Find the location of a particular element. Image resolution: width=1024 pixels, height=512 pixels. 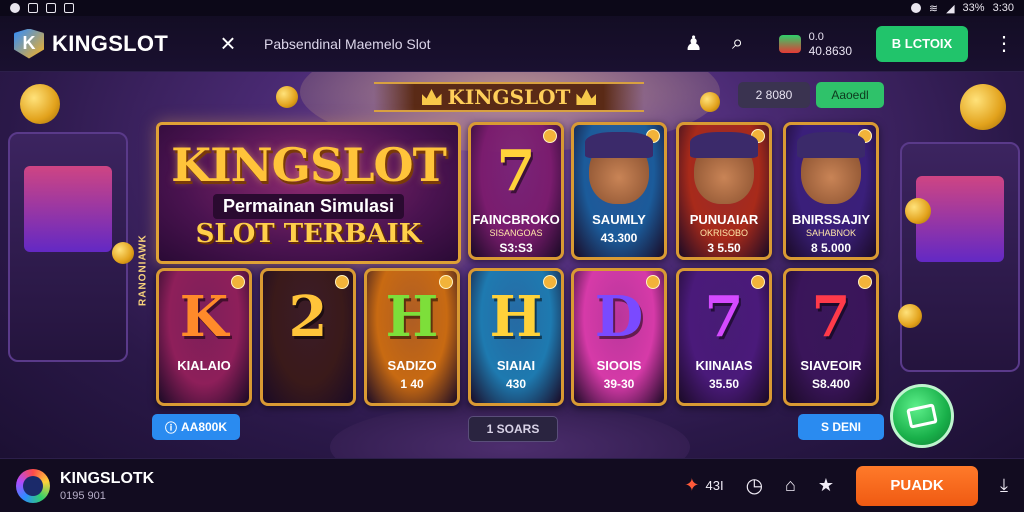

game-card: BNIRSSAJIY SAHABNOK 8 5.000 is located at coordinates (831, 191).